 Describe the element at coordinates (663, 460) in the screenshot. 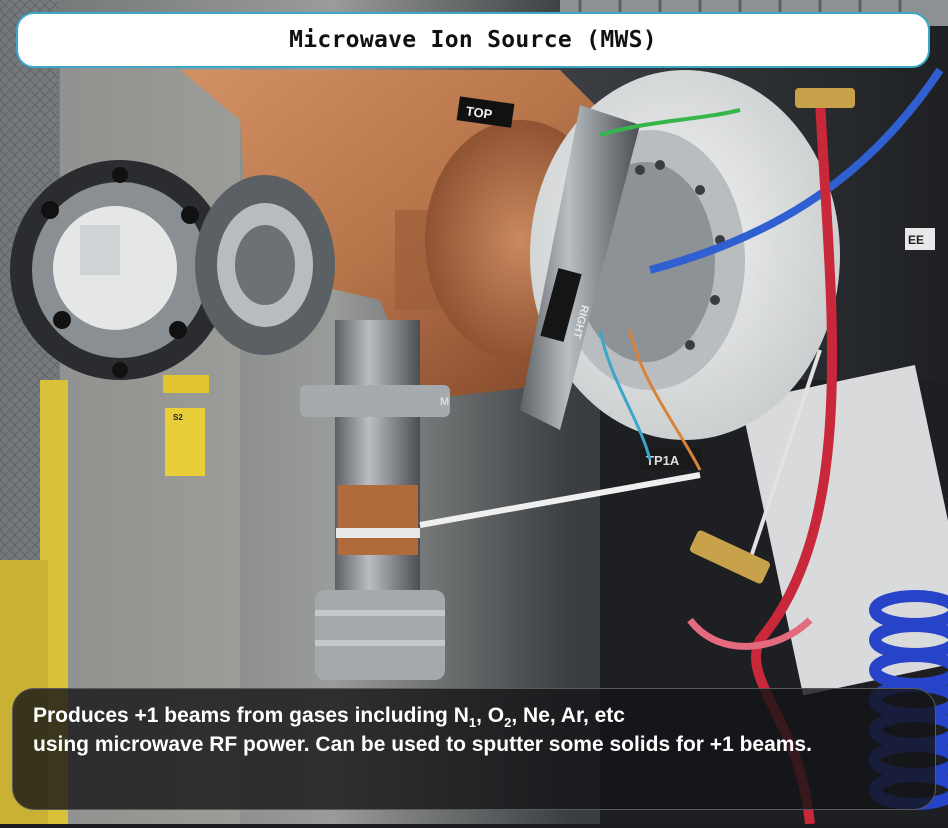

I see `svg-text: TP1A` at that location.